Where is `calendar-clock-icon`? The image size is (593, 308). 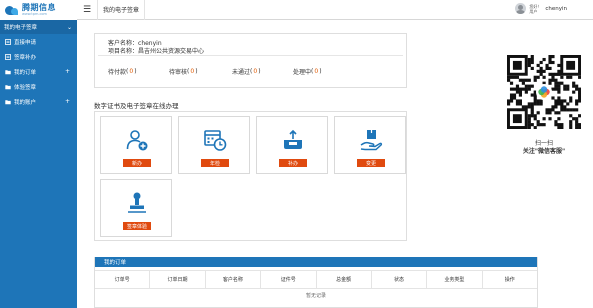 calendar-clock-icon is located at coordinates (215, 140).